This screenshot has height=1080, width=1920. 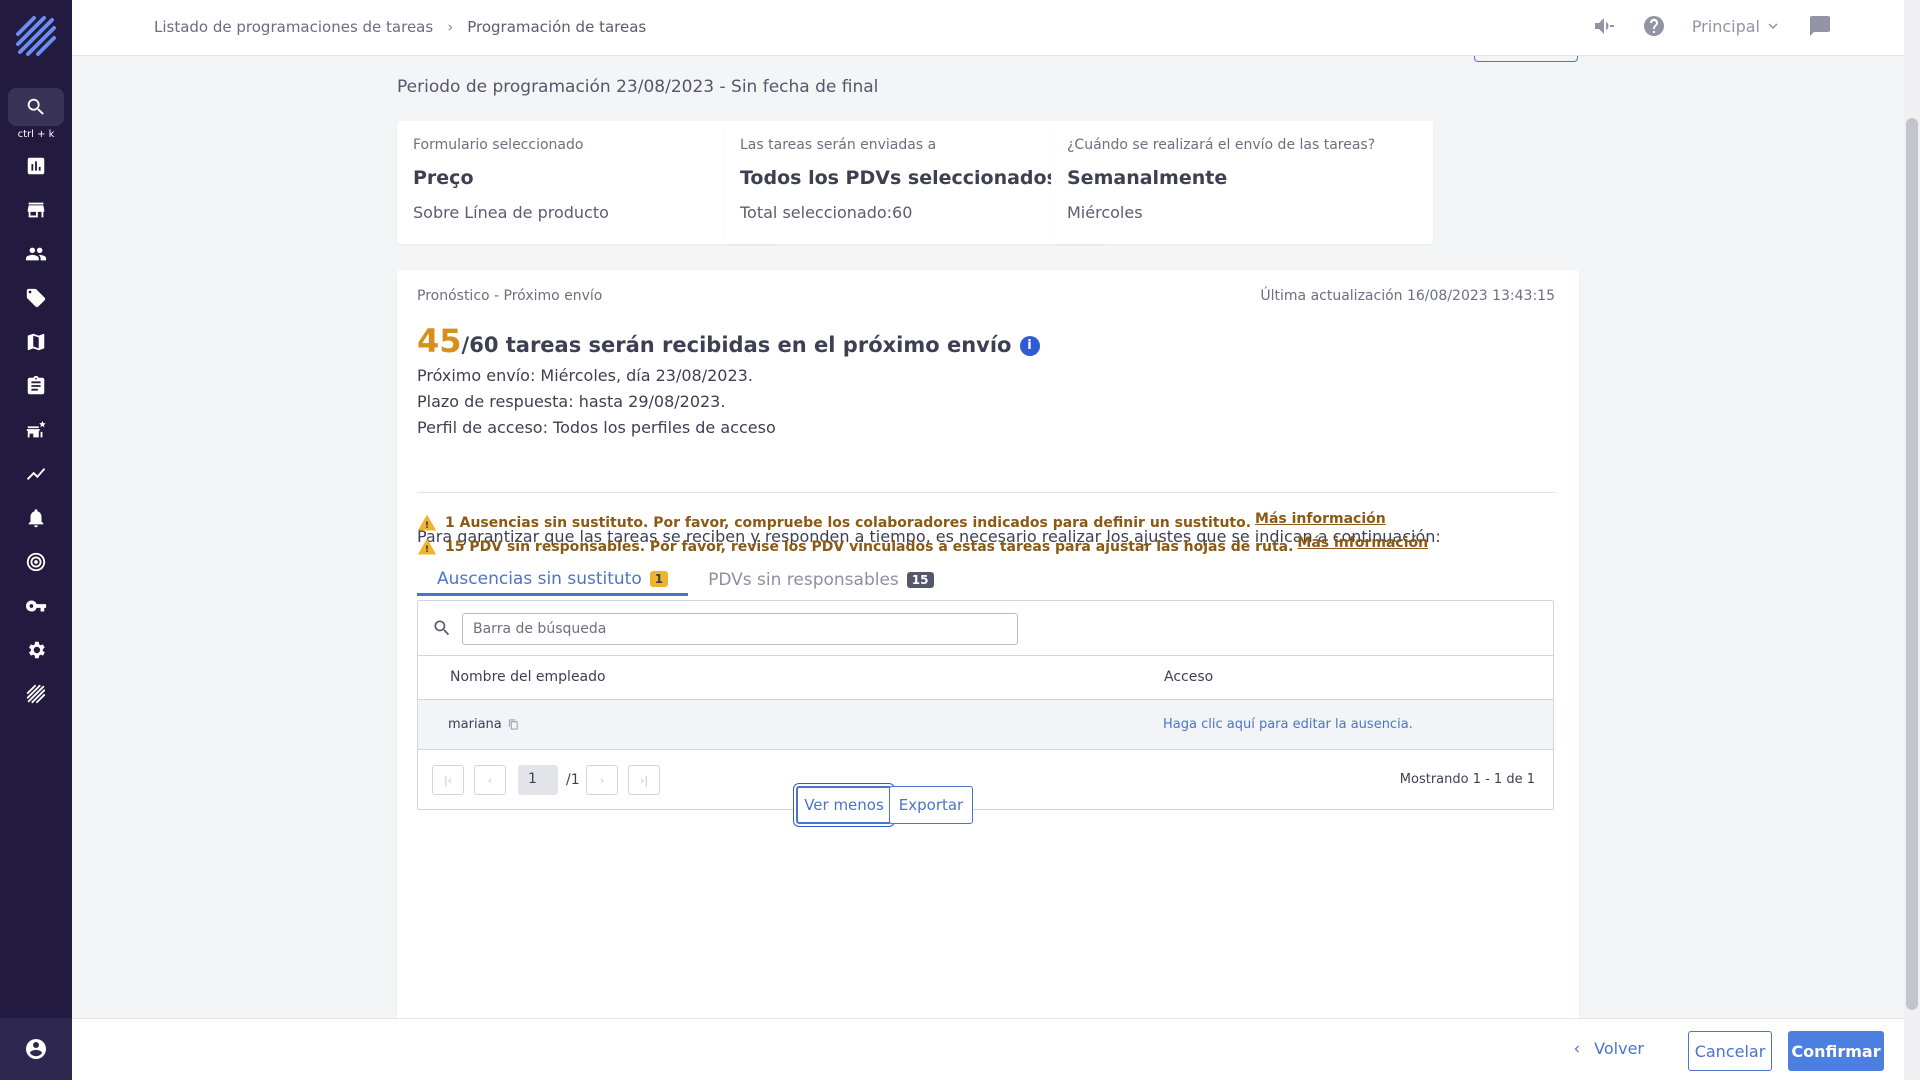 I want to click on account-icon, so click(x=36, y=1049).